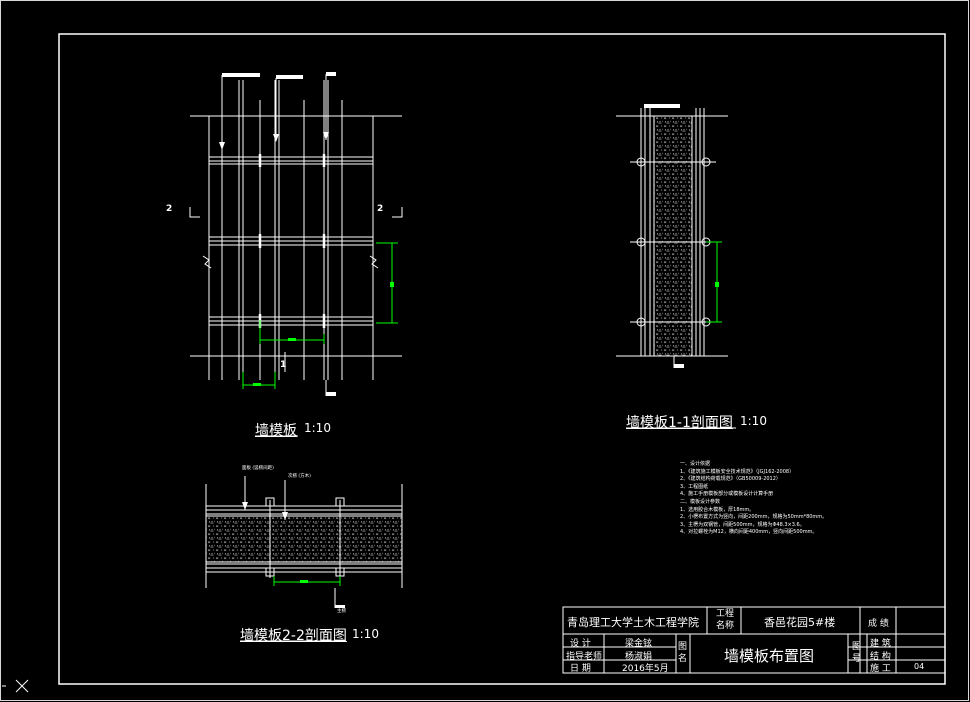 This screenshot has height=702, width=970. What do you see at coordinates (700, 501) in the screenshot?
I see `note-line: 二、模板设计参数` at bounding box center [700, 501].